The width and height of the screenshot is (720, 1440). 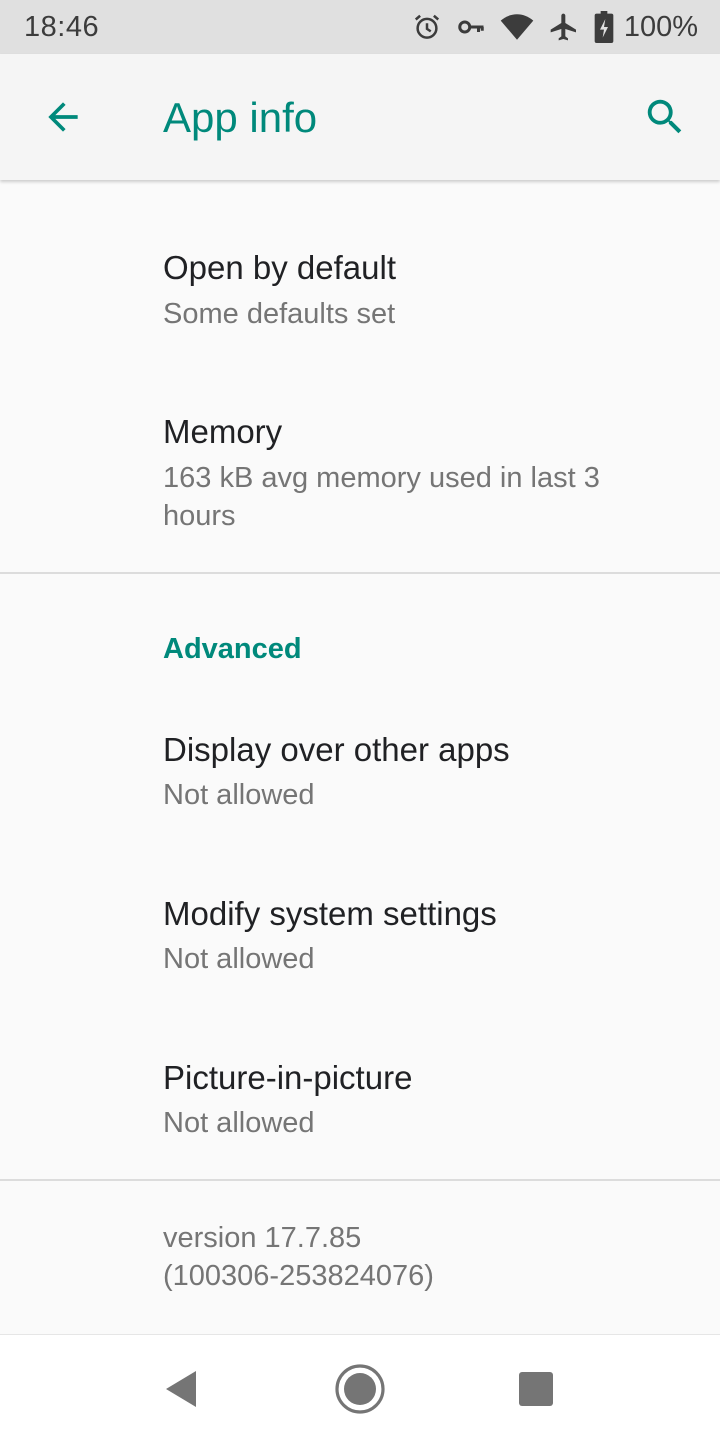 What do you see at coordinates (223, 431) in the screenshot?
I see `memory-title: Memory` at bounding box center [223, 431].